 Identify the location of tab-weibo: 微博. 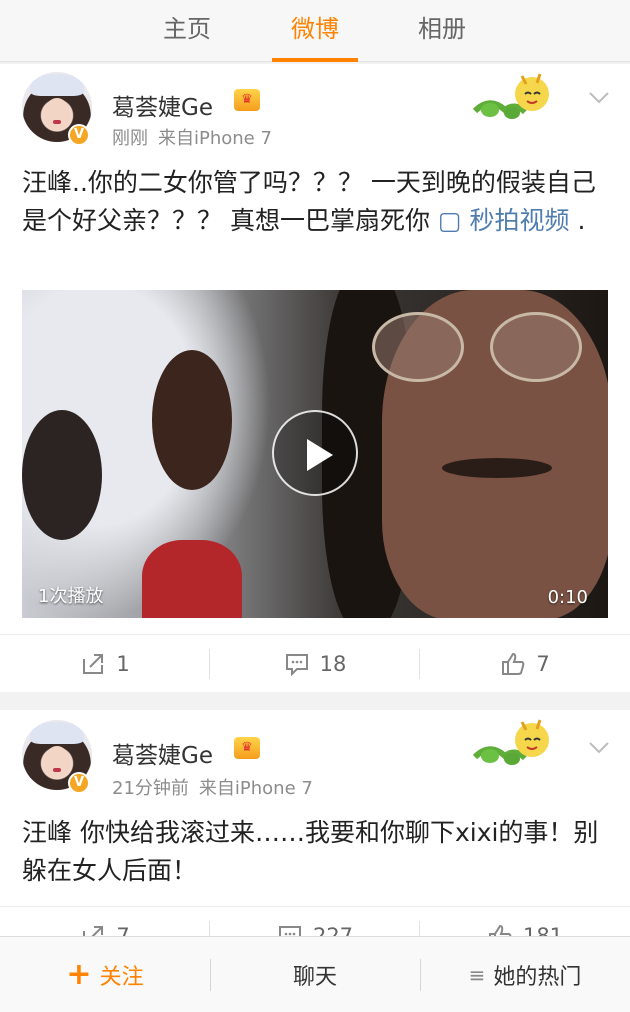
(315, 31).